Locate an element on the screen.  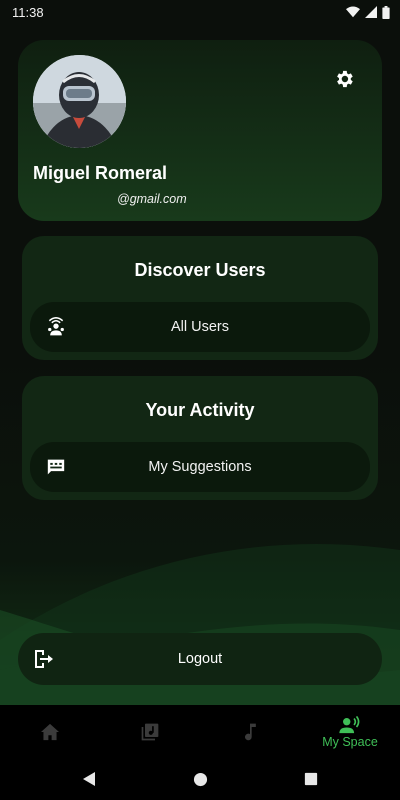
logout-label: Logout is located at coordinates (200, 659).